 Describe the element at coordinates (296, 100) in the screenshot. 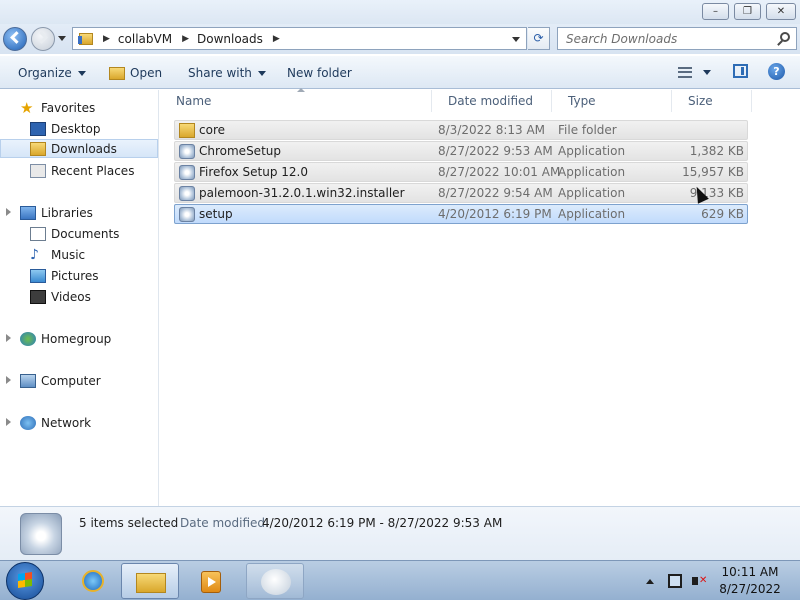

I see `column-header-name: Name` at that location.